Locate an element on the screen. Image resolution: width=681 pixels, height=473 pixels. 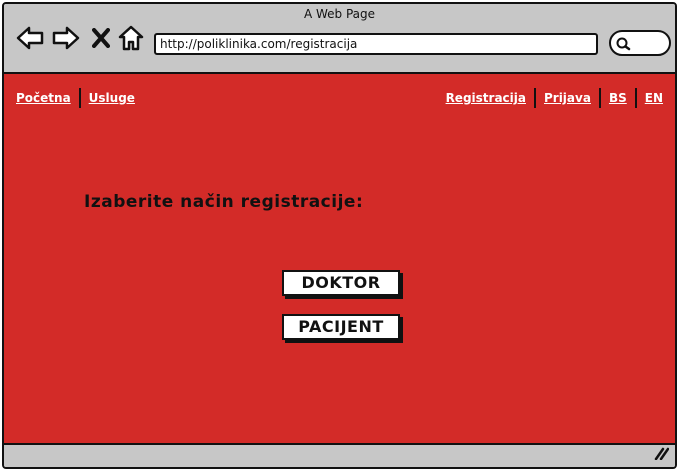
back-arrow-icon is located at coordinates (30, 38).